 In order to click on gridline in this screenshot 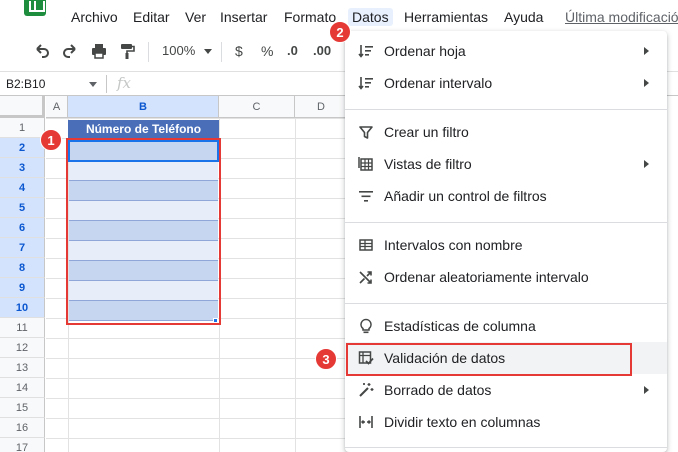, I will do `click(295, 285)`.